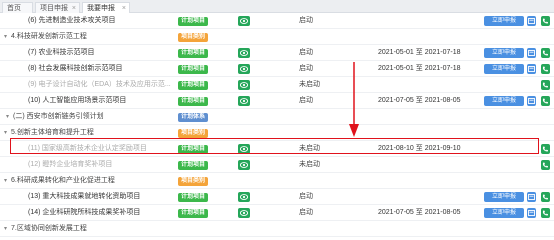 The height and width of the screenshot is (240, 554). I want to click on tab-1: 项目申报 ×, so click(57, 7).